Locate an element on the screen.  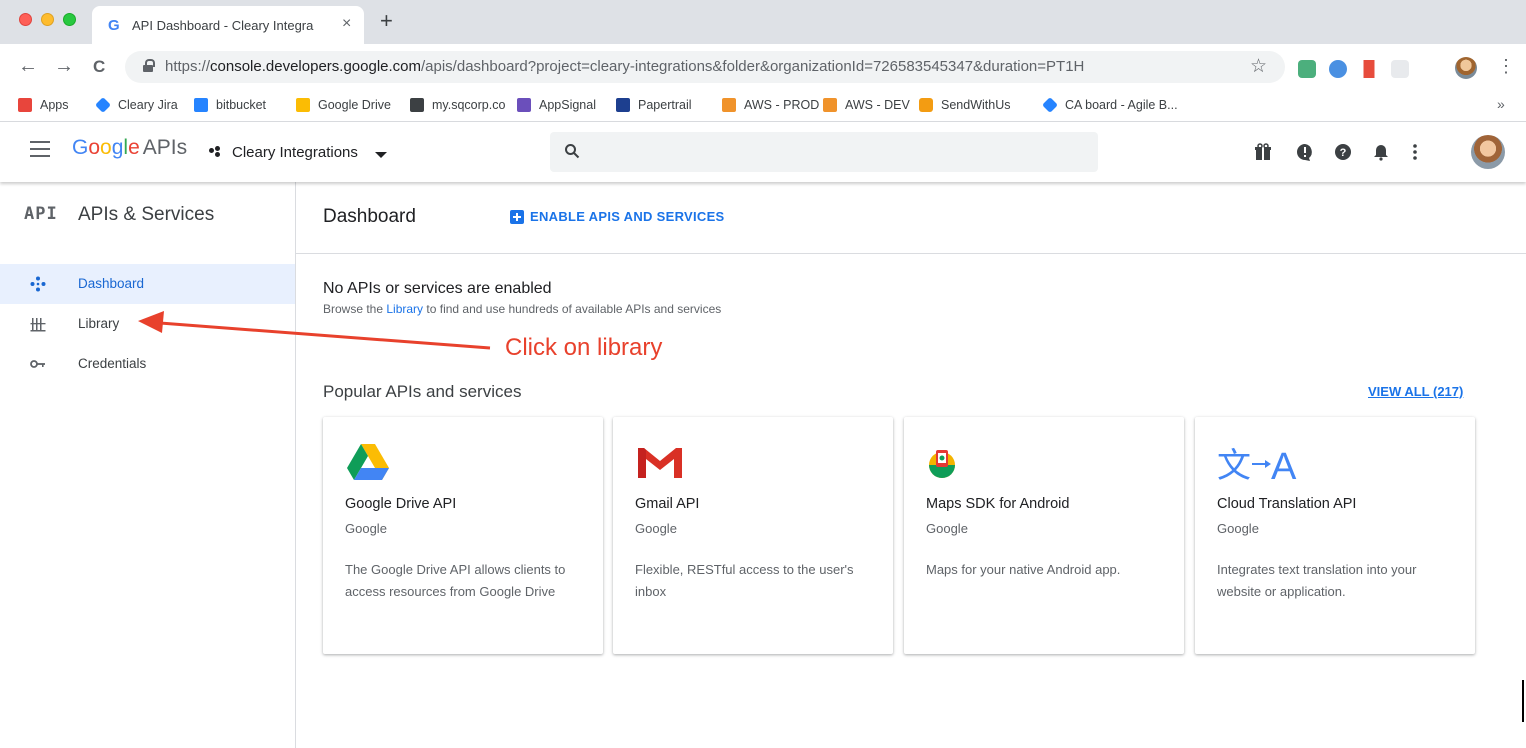
bookmark-label: bitbucket is located at coordinates (241, 105).